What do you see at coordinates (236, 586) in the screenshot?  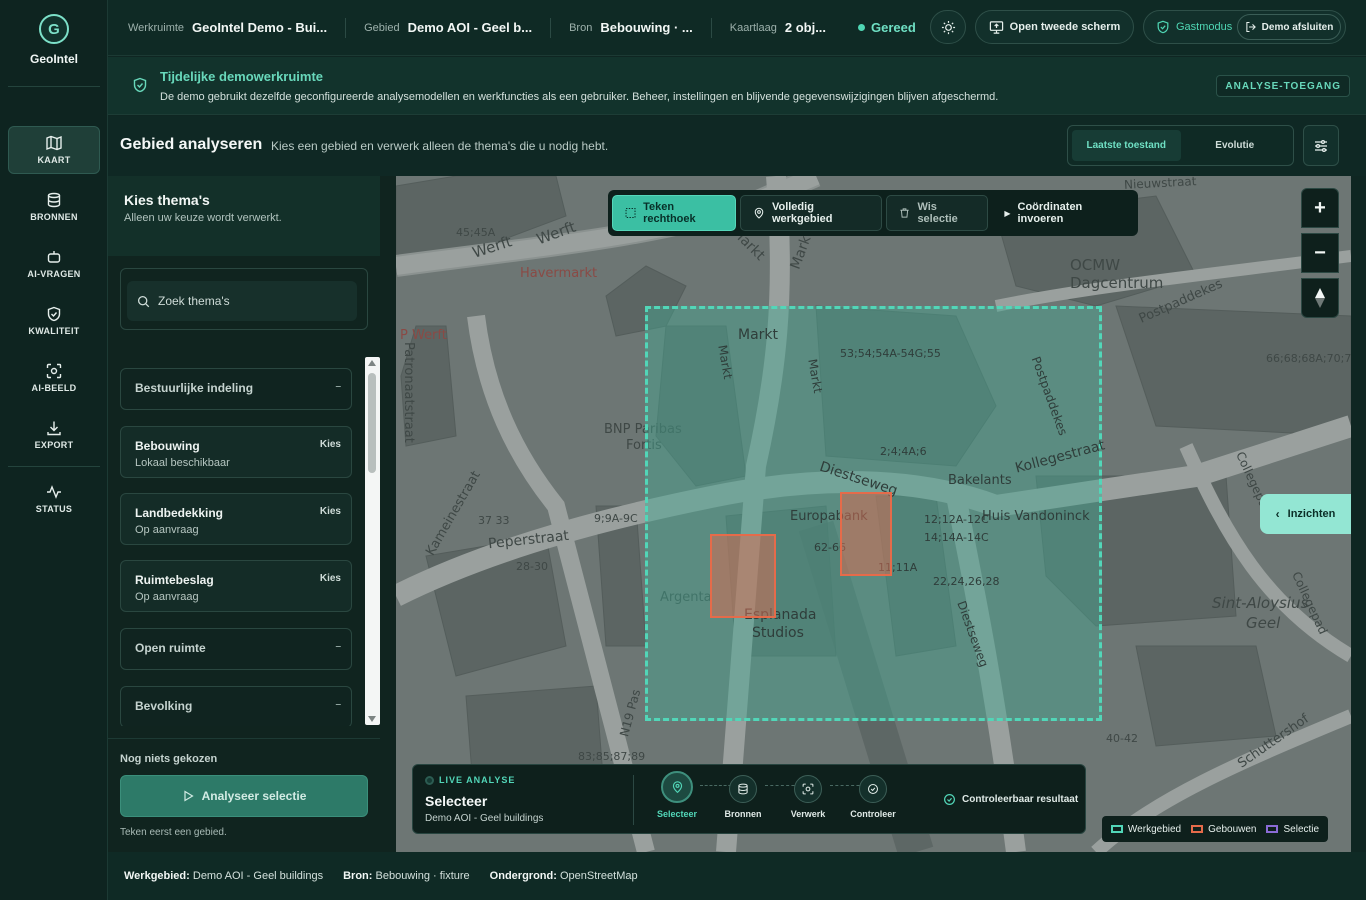 I see `theme-item-ruimtebeslag: Ruimtebeslag Op aanvraag Kies` at bounding box center [236, 586].